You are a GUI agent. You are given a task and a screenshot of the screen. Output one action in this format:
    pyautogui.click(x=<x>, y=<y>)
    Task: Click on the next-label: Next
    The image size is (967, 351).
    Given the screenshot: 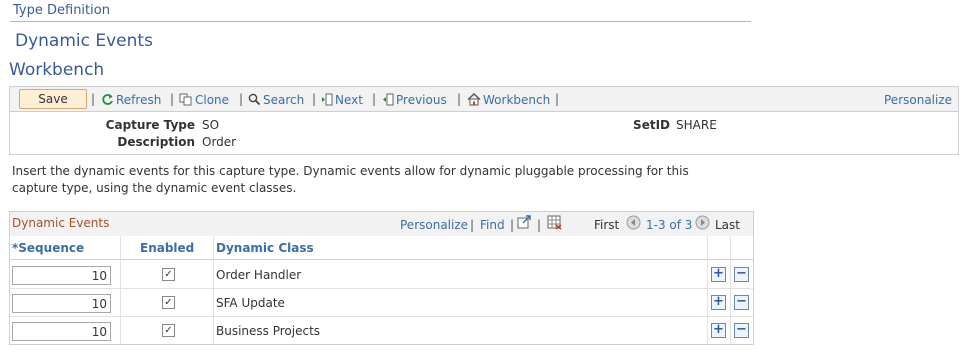 What is the action you would take?
    pyautogui.click(x=349, y=100)
    